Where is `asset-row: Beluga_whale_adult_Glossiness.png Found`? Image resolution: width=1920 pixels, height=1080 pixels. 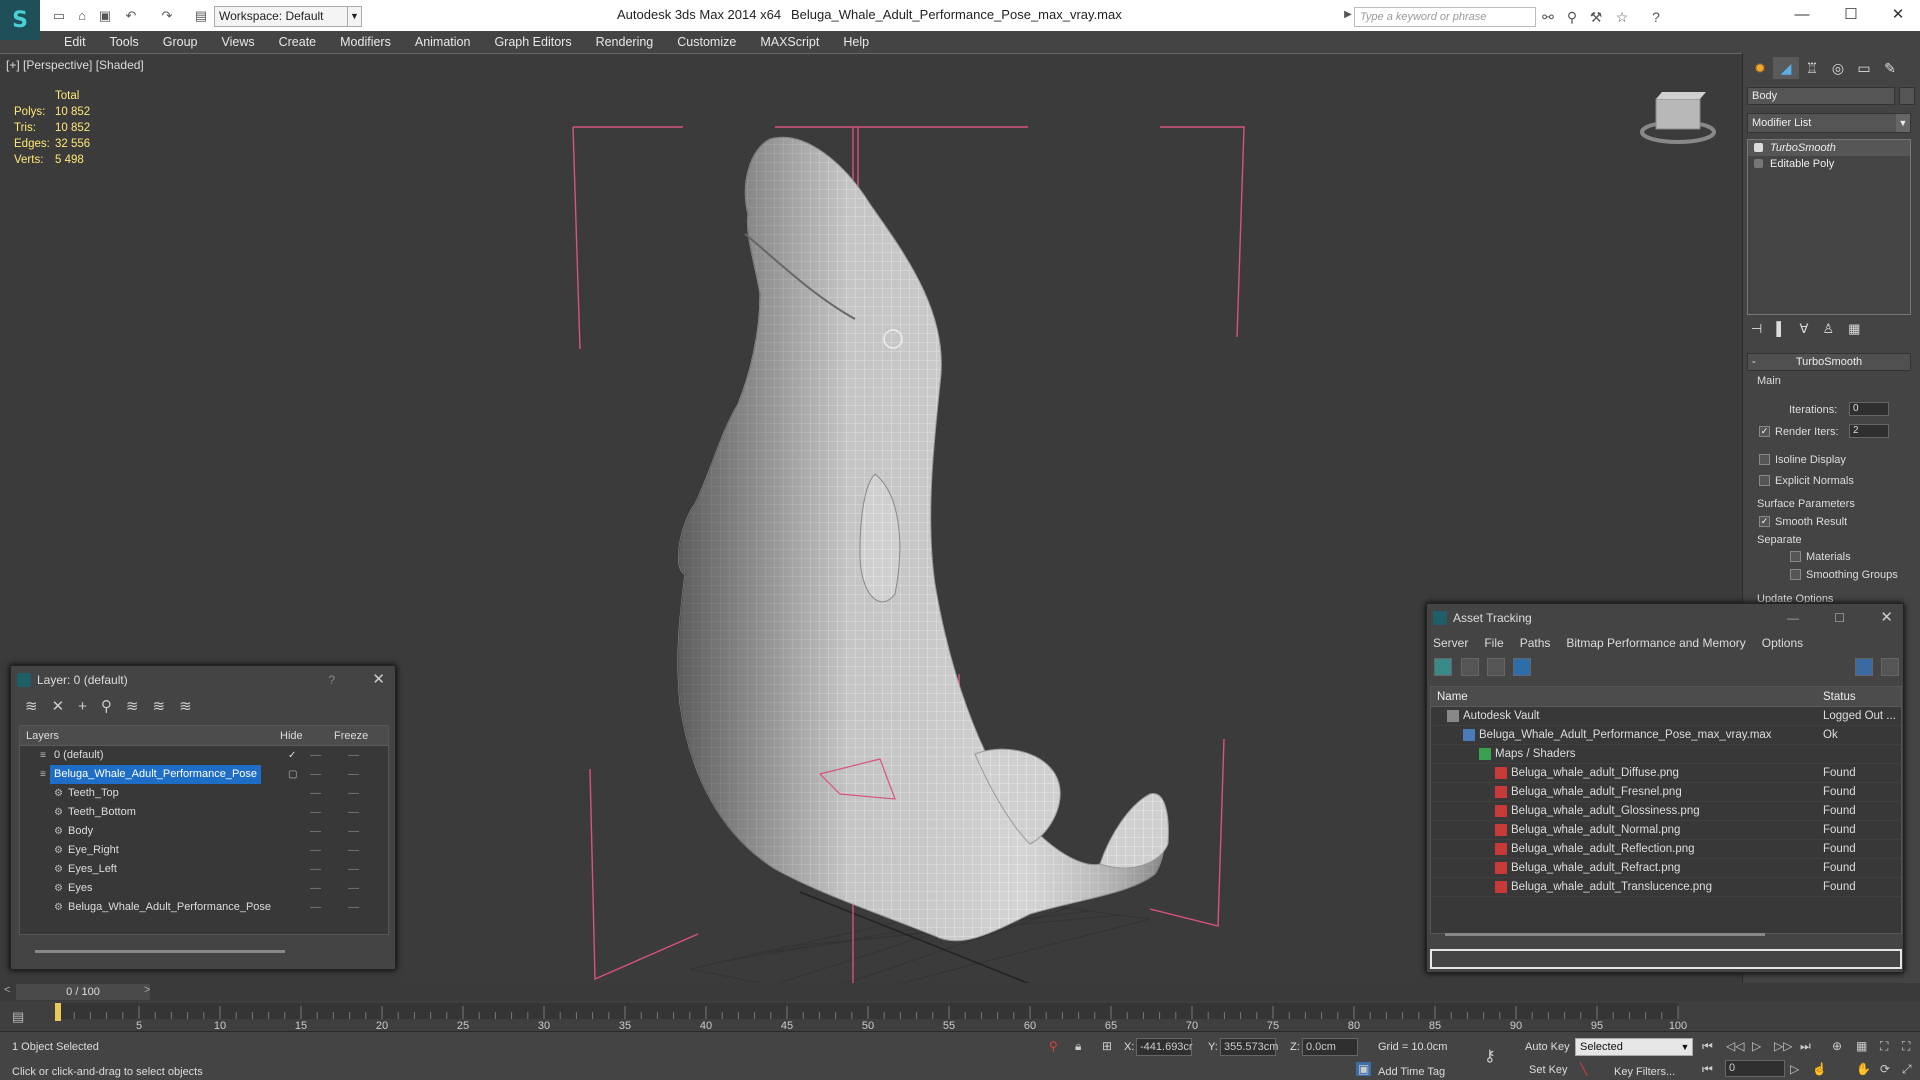 asset-row: Beluga_whale_adult_Glossiness.png Found is located at coordinates (1666, 811).